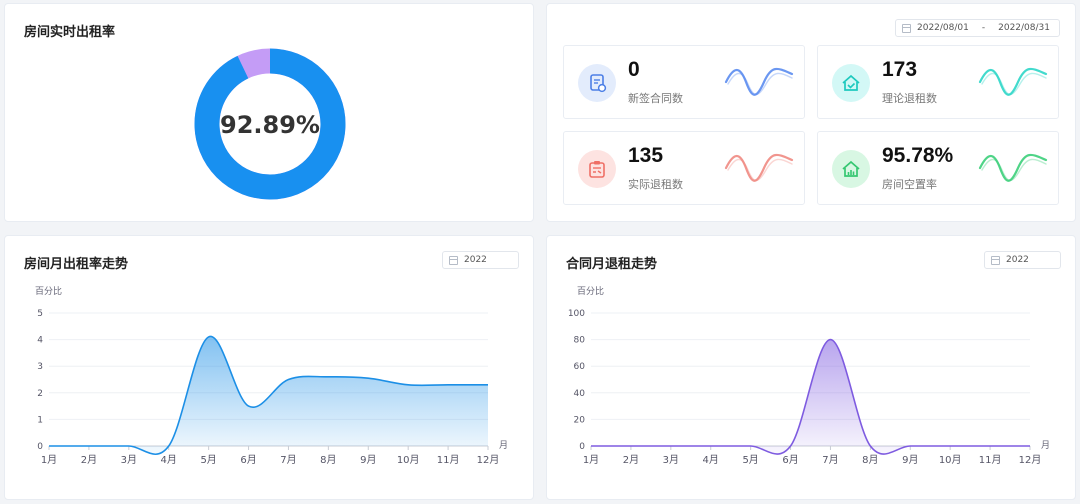  Describe the element at coordinates (576, 314) in the screenshot. I see `y-tick-label: 100` at that location.